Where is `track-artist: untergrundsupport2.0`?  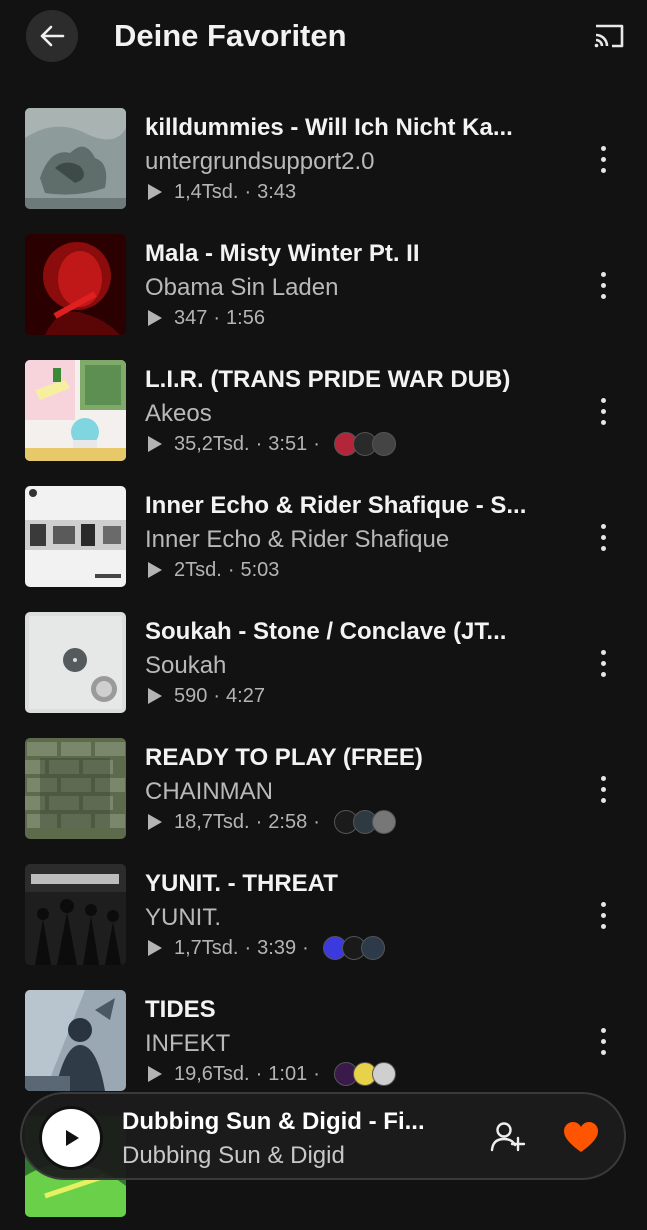
track-artist: untergrundsupport2.0 is located at coordinates (355, 162).